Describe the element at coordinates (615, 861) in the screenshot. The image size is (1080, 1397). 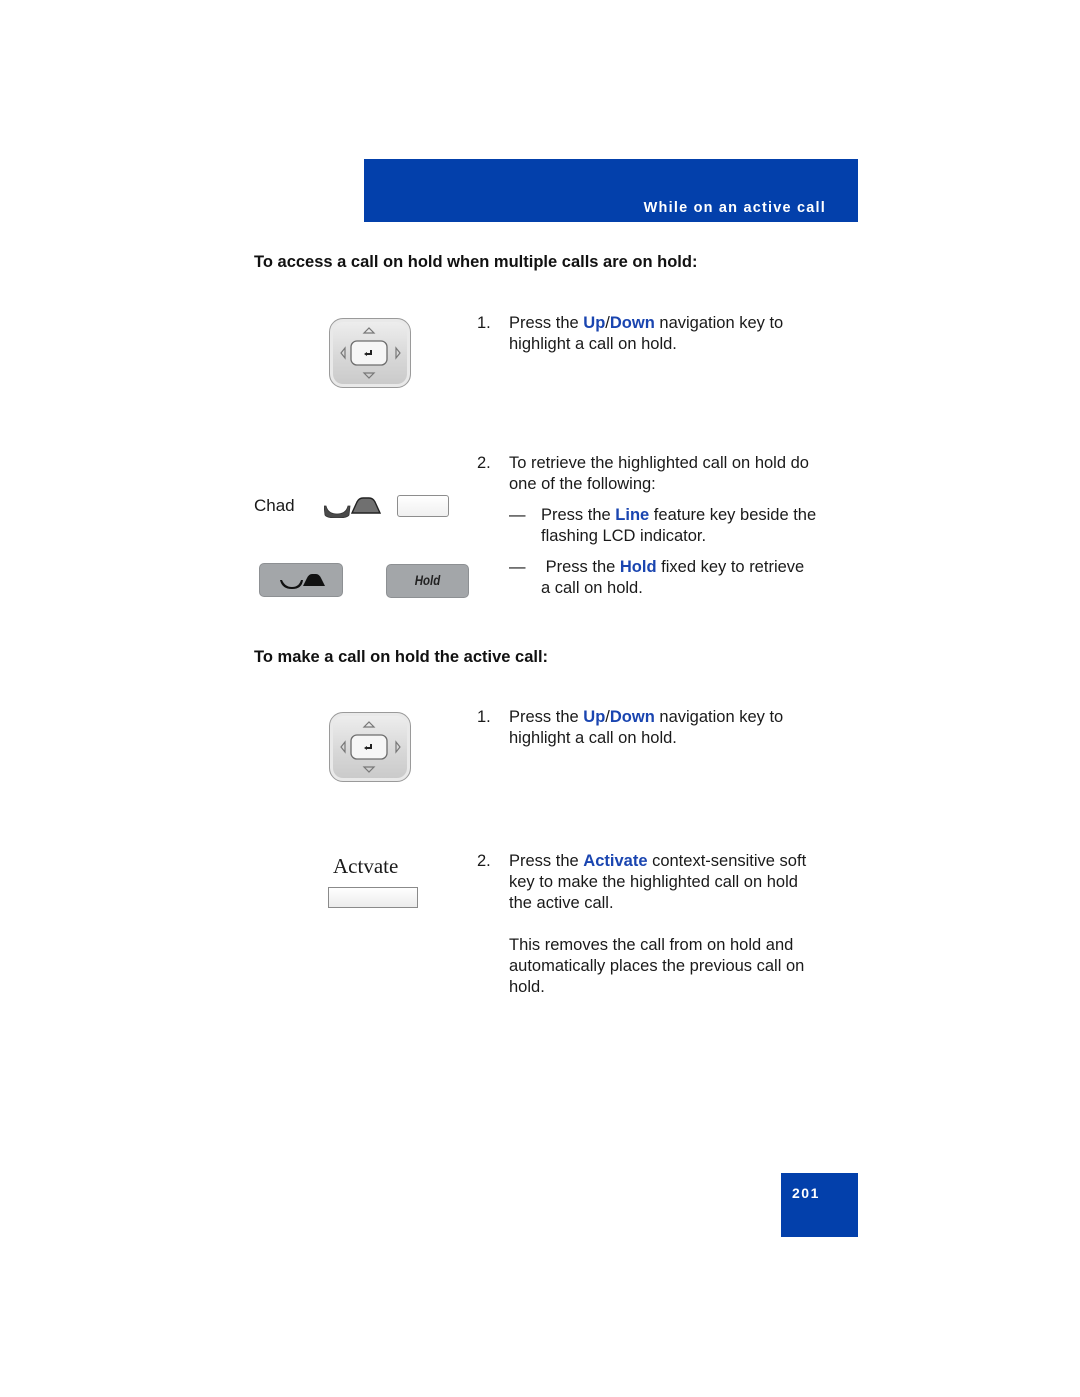
I see `key-name-activate: Activate` at that location.